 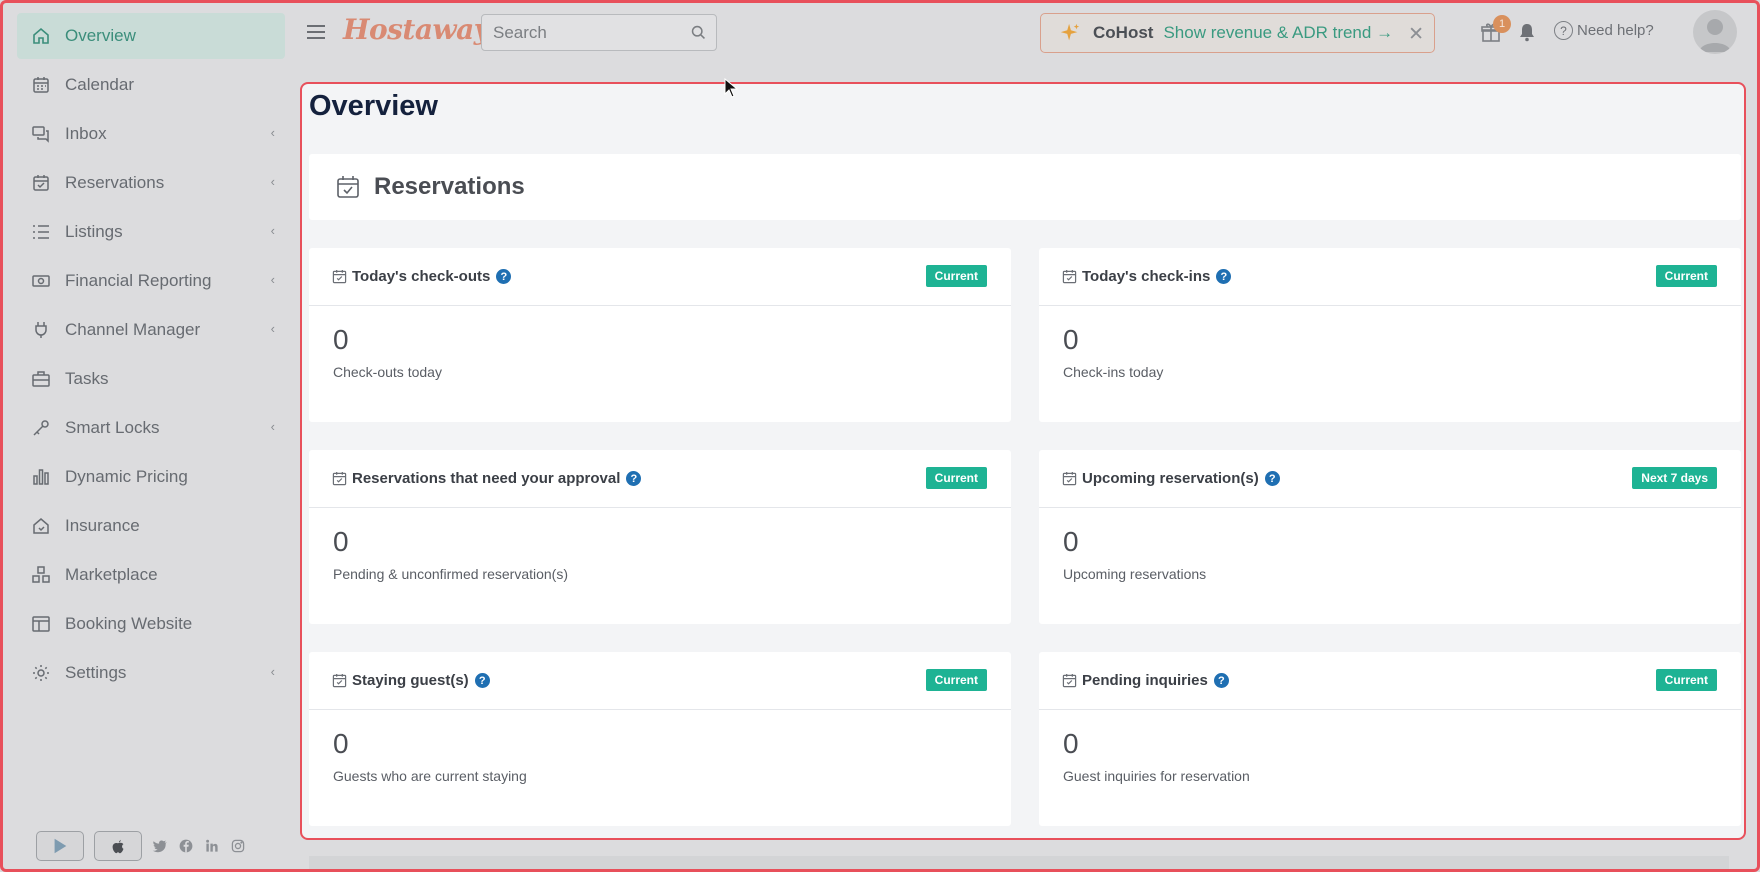 I want to click on money-icon, so click(x=41, y=281).